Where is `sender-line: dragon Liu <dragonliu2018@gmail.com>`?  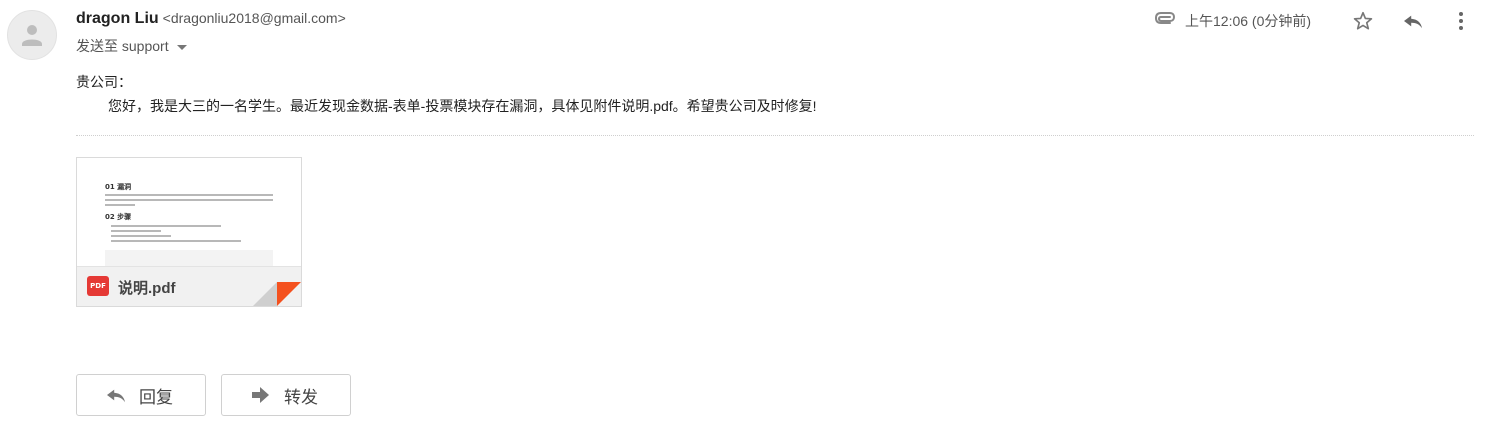
sender-line: dragon Liu <dragonliu2018@gmail.com> is located at coordinates (211, 21).